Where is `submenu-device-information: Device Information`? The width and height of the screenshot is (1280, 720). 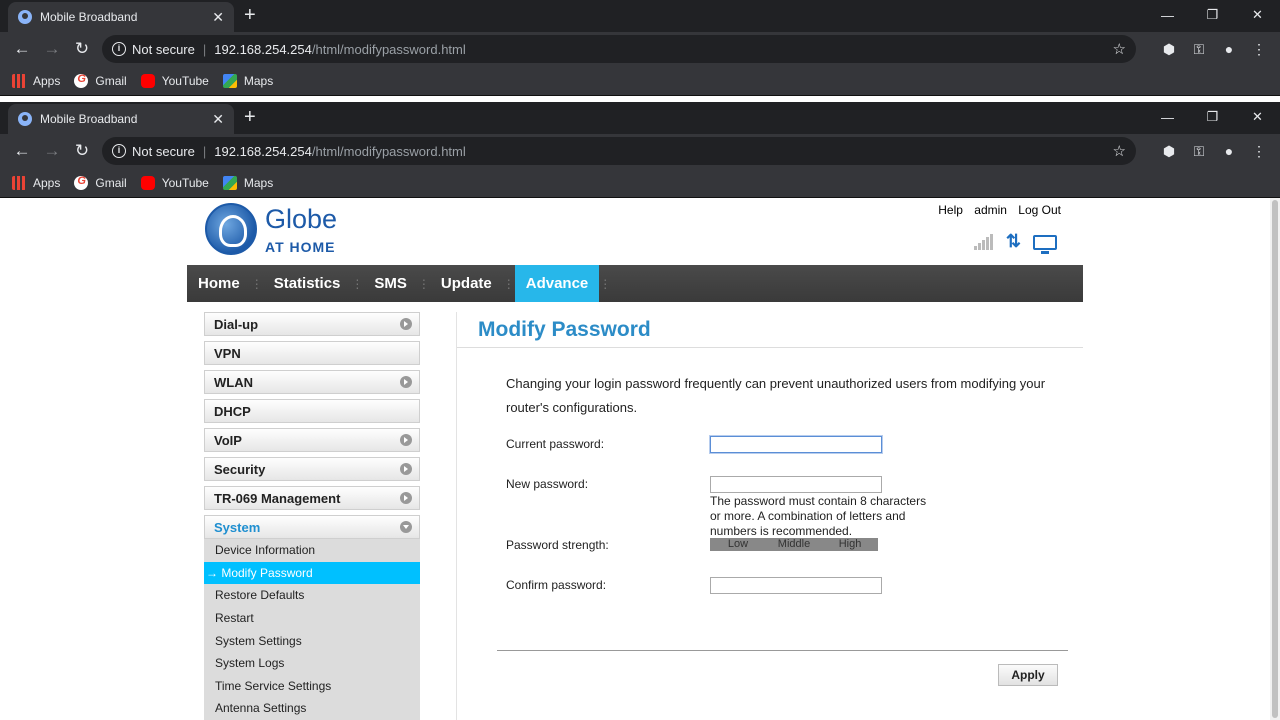 submenu-device-information: Device Information is located at coordinates (312, 550).